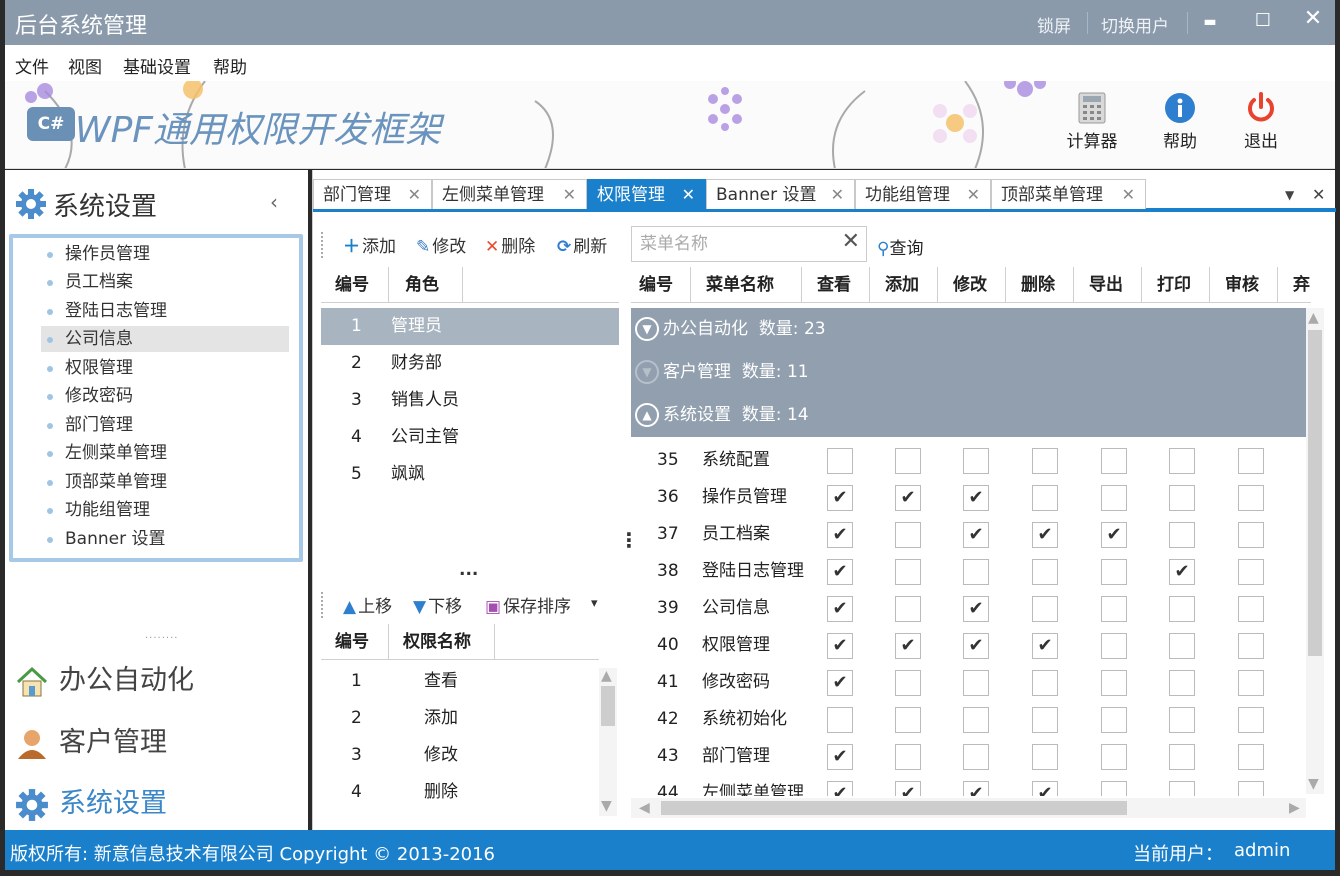 The width and height of the screenshot is (1340, 876). What do you see at coordinates (582, 244) in the screenshot?
I see `refresh-button: ⟳ 刷新` at bounding box center [582, 244].